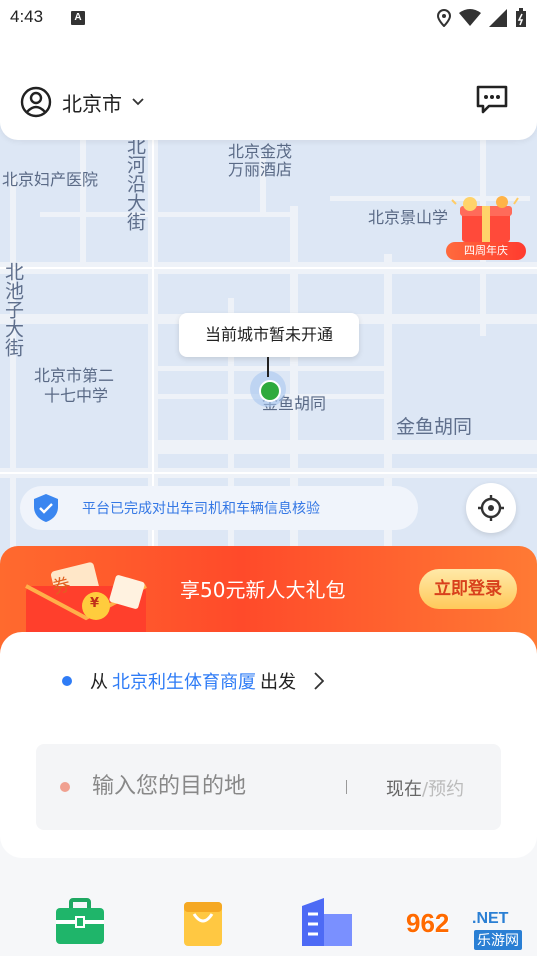 This screenshot has height=956, width=537. Describe the element at coordinates (65, 787) in the screenshot. I see `destination-dot` at that location.